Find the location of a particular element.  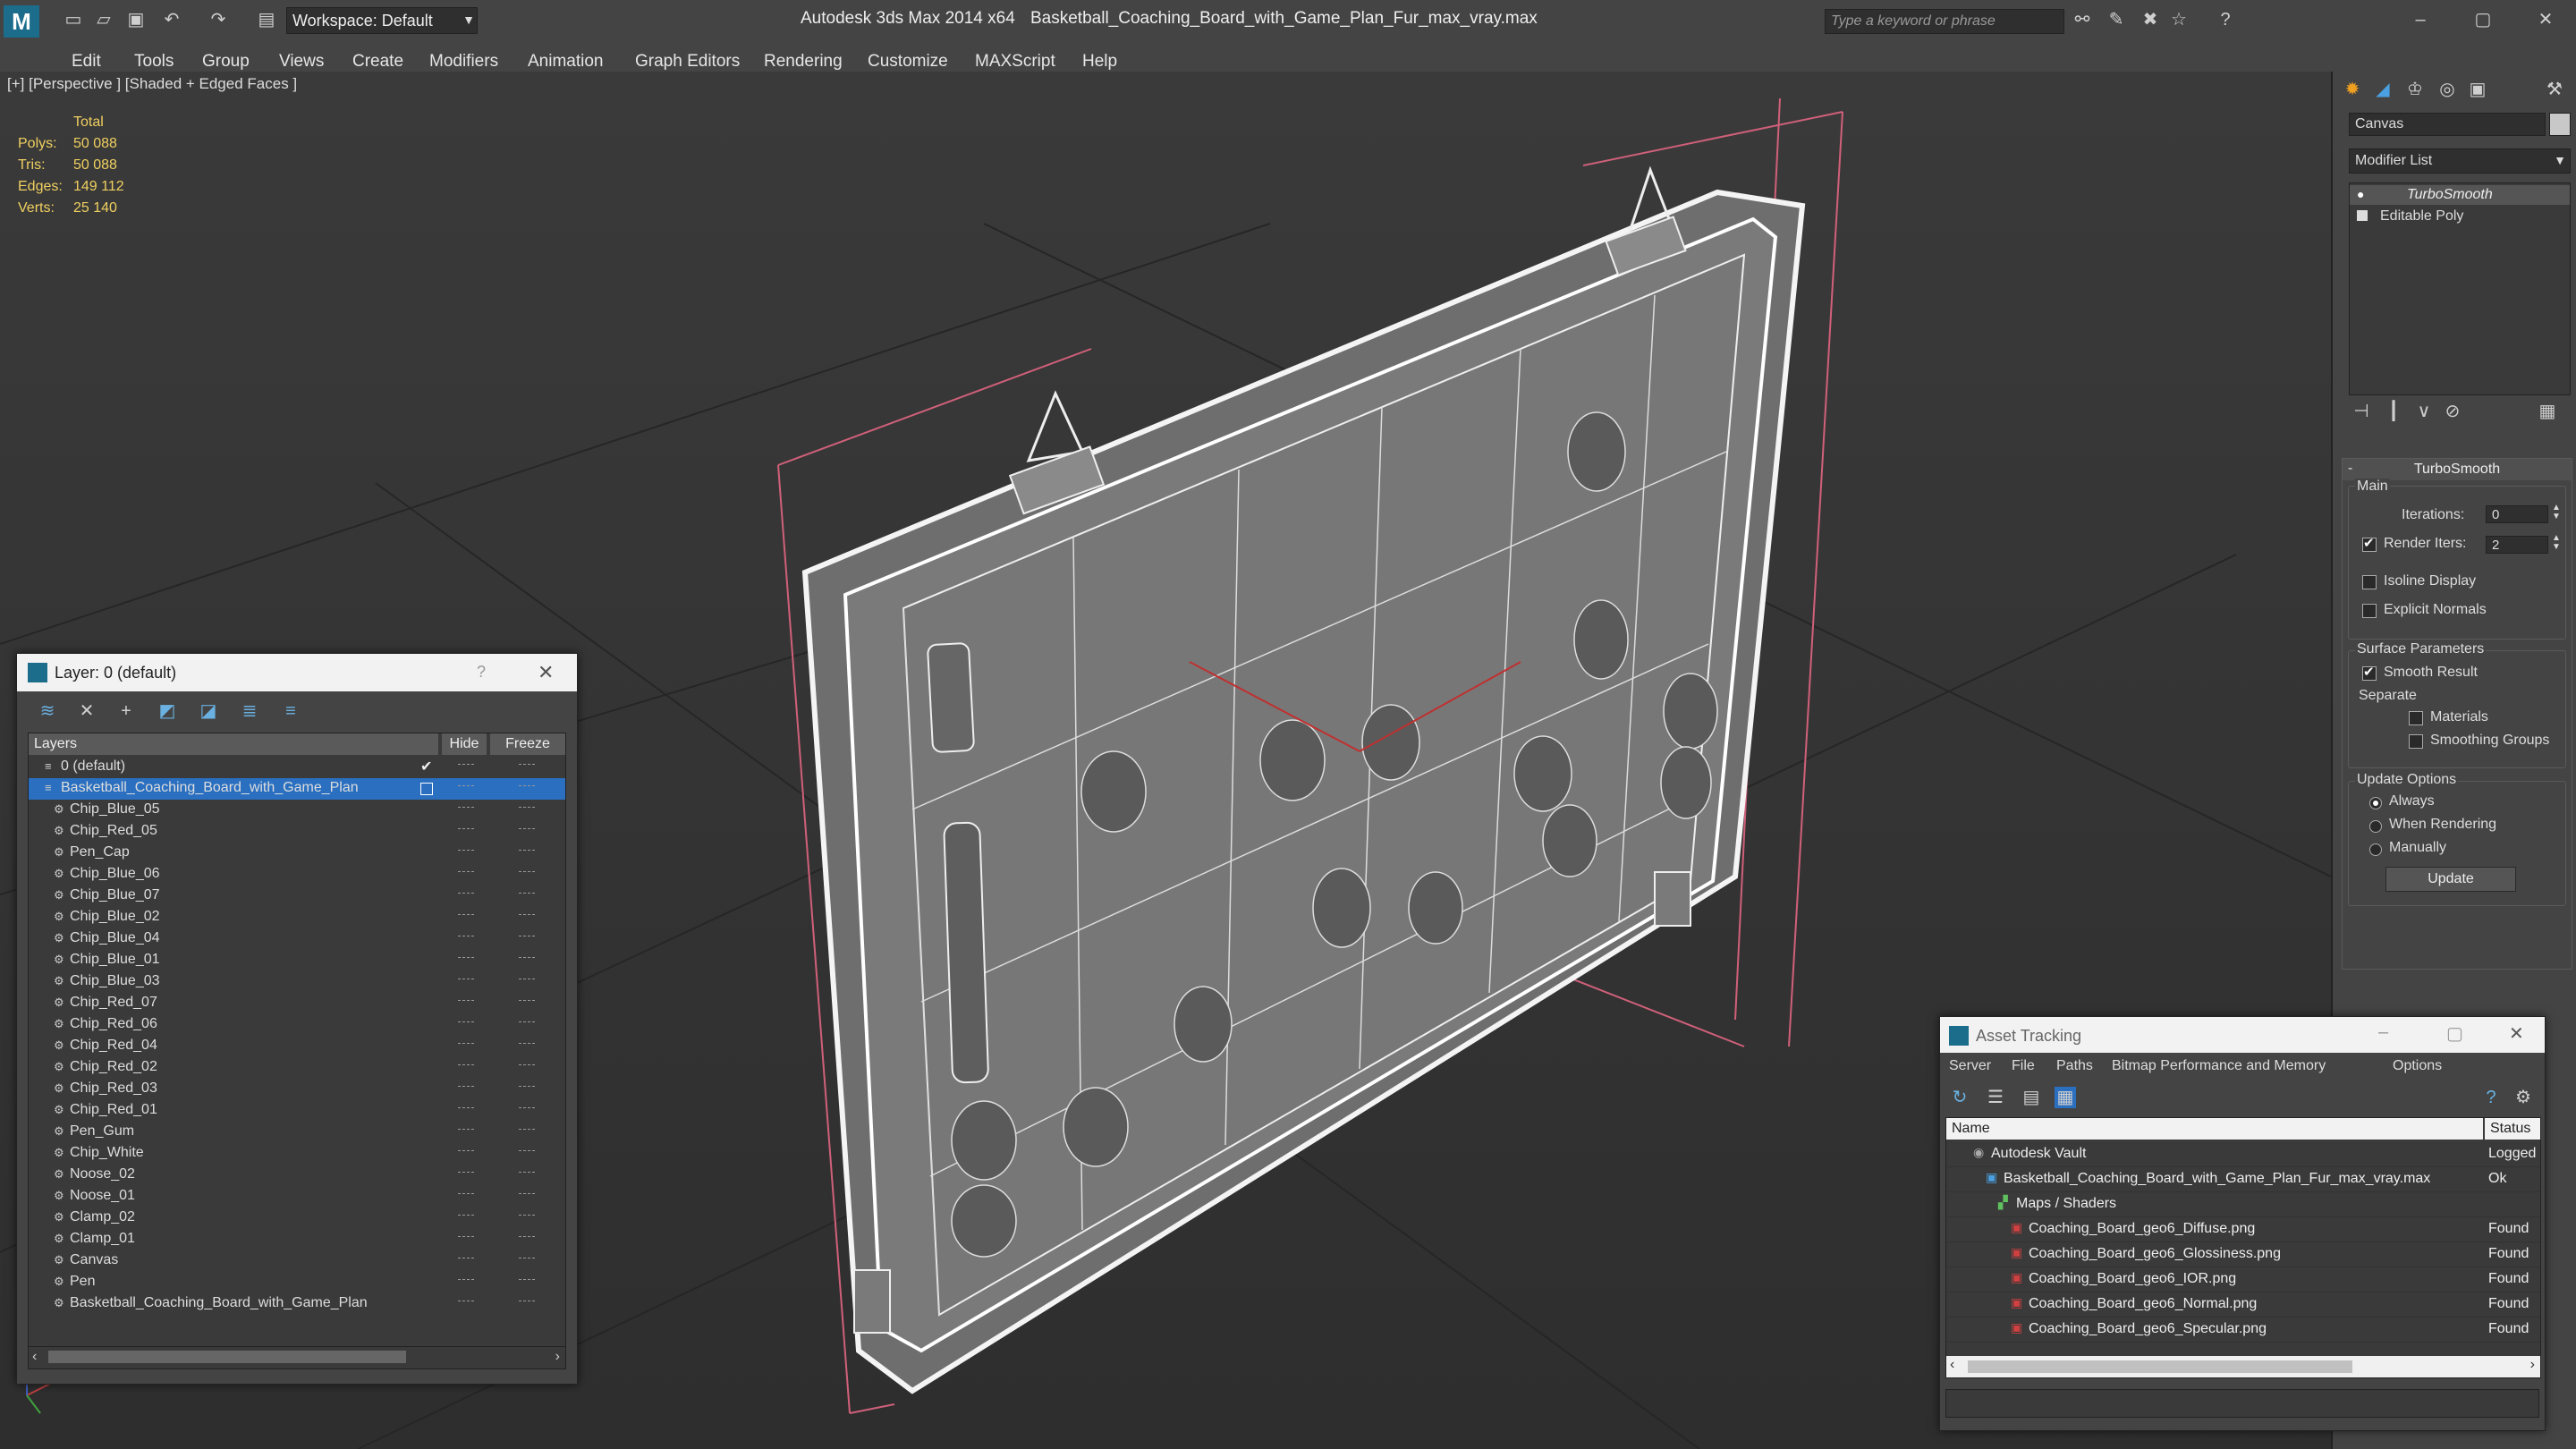

layer-row: ⚙ Chip_Red_04 is located at coordinates (297, 1046).